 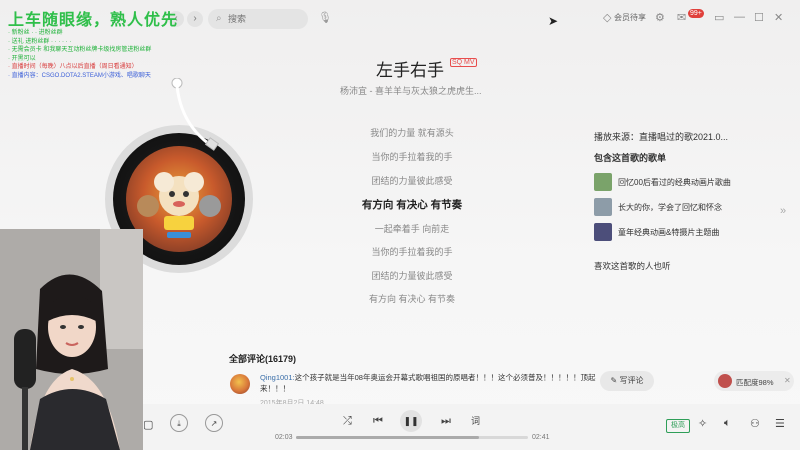 I want to click on streamer-video, so click(x=71, y=339).